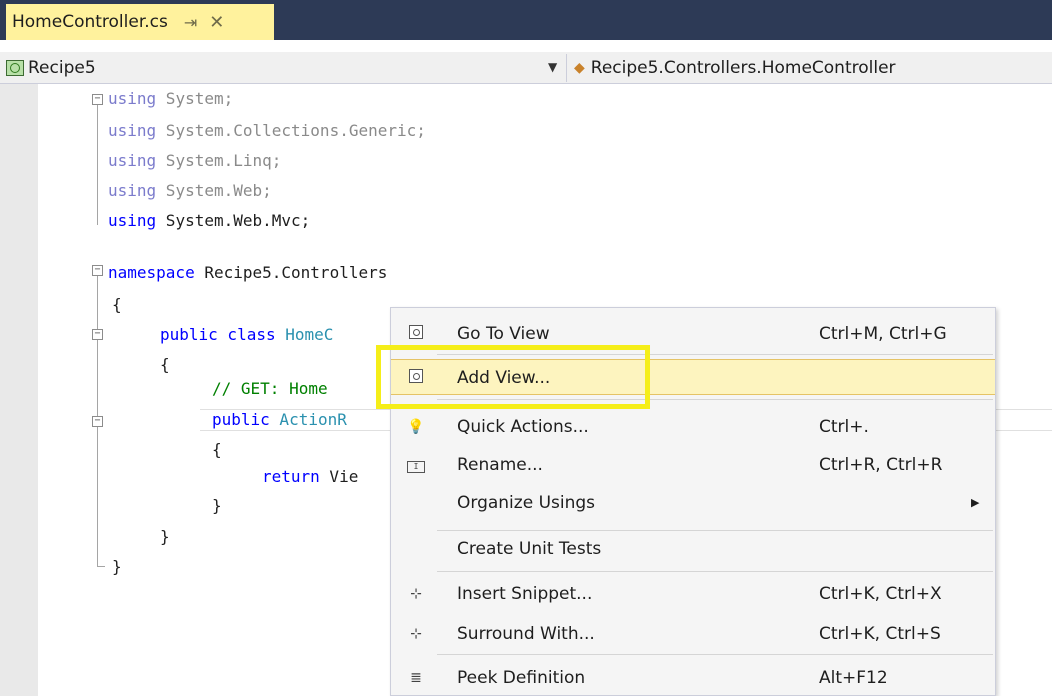 This screenshot has width=1052, height=696. What do you see at coordinates (526, 20) in the screenshot?
I see `document-tab-bar: HomeController.cs ⇥ ✕` at bounding box center [526, 20].